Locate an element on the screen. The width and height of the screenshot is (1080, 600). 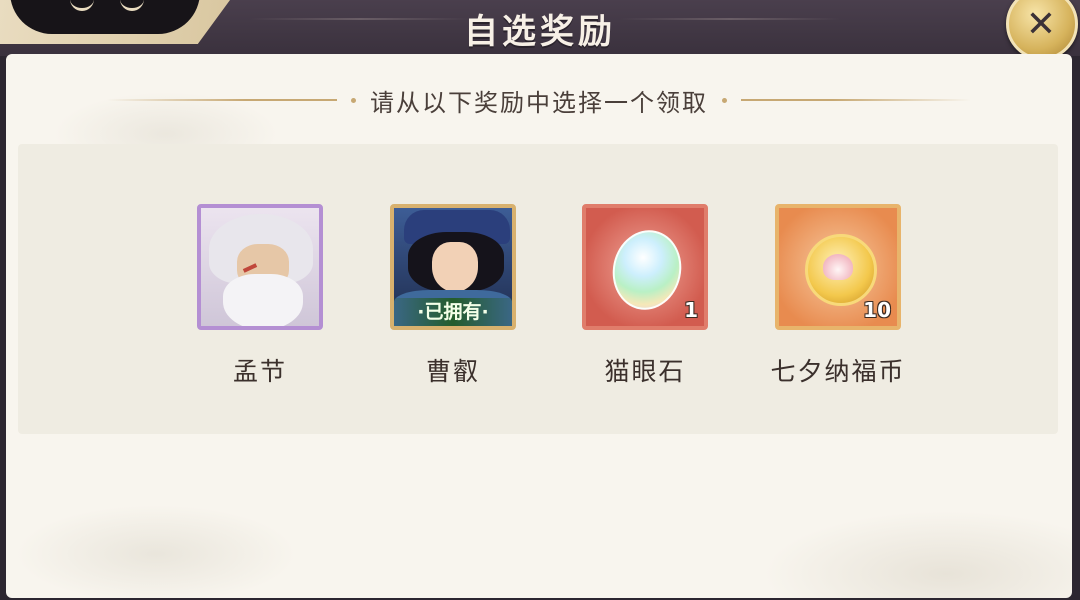
item-count: 10 is located at coordinates (877, 310).